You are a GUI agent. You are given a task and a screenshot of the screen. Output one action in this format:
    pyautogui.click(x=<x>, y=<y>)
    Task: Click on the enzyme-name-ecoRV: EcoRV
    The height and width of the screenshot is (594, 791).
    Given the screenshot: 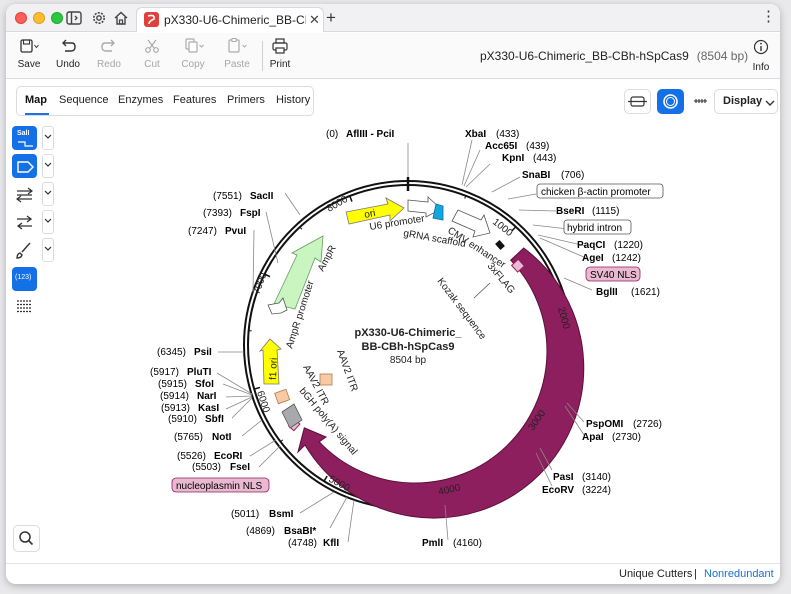 What is the action you would take?
    pyautogui.click(x=558, y=490)
    